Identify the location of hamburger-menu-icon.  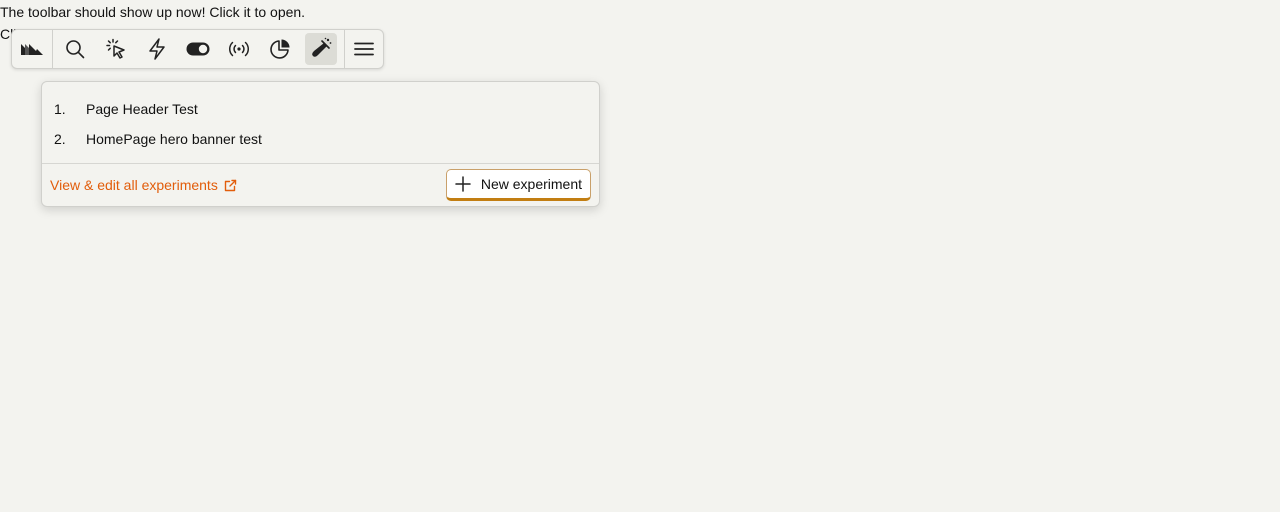
(363, 49).